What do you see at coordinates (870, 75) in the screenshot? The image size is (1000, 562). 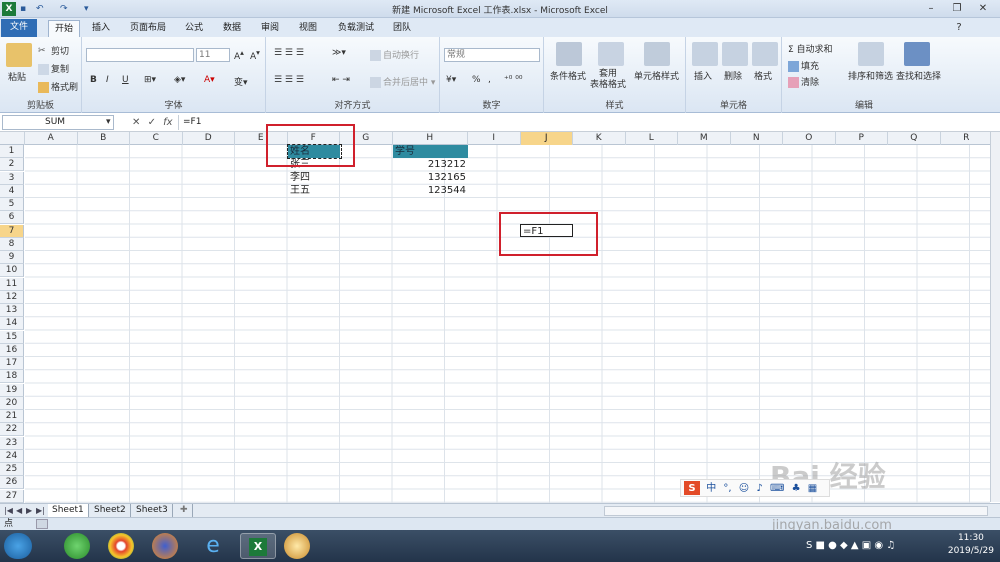 I see `sort-filter-button: 排序和筛选` at bounding box center [870, 75].